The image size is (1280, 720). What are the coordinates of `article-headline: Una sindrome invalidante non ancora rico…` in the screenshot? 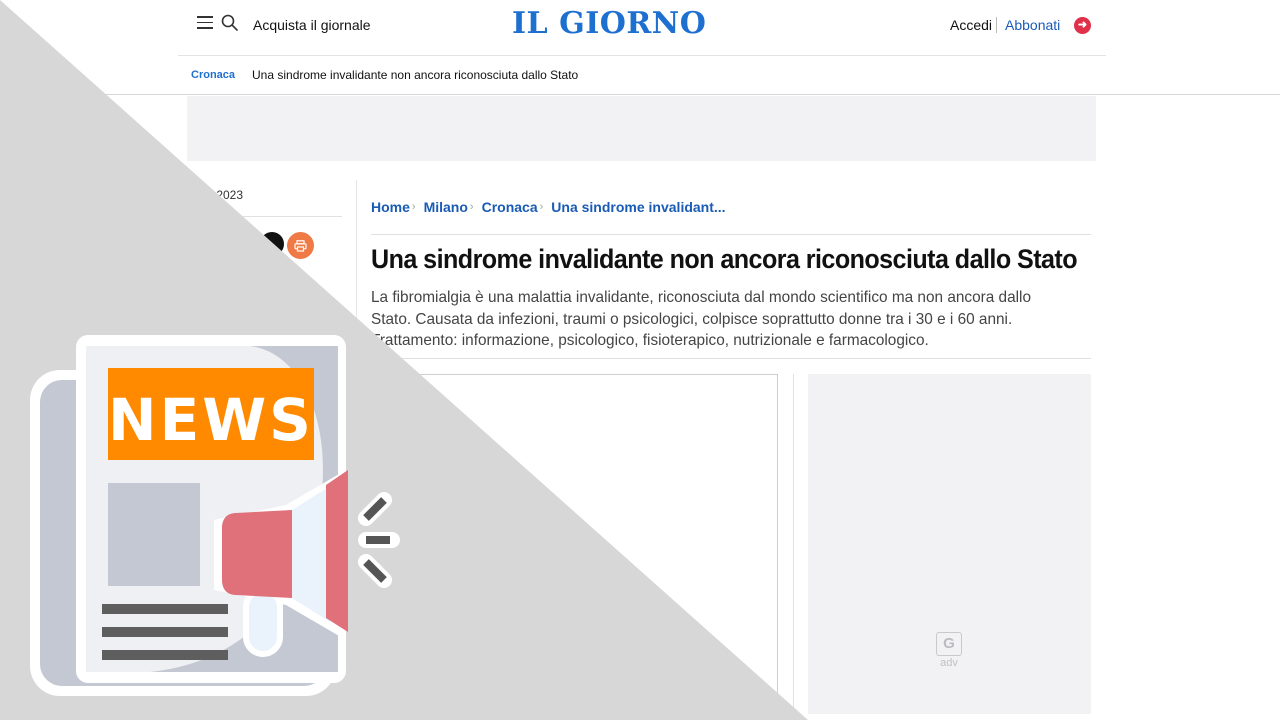 It's located at (724, 259).